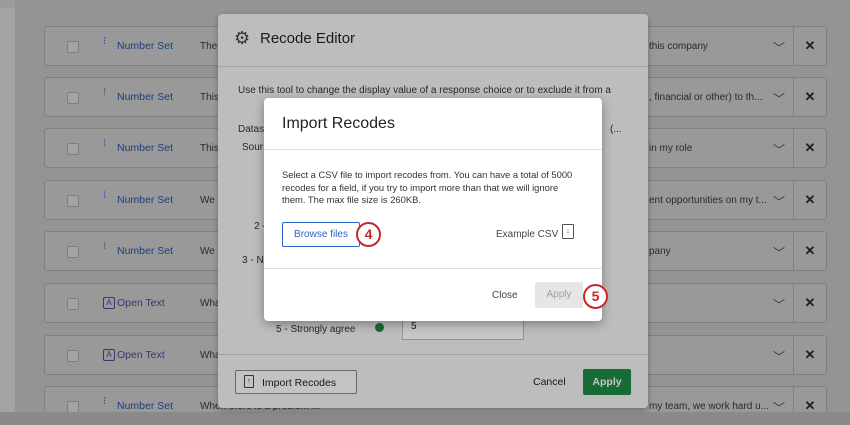 The width and height of the screenshot is (850, 425). I want to click on dialog-apply-button-disabled: Apply, so click(559, 295).